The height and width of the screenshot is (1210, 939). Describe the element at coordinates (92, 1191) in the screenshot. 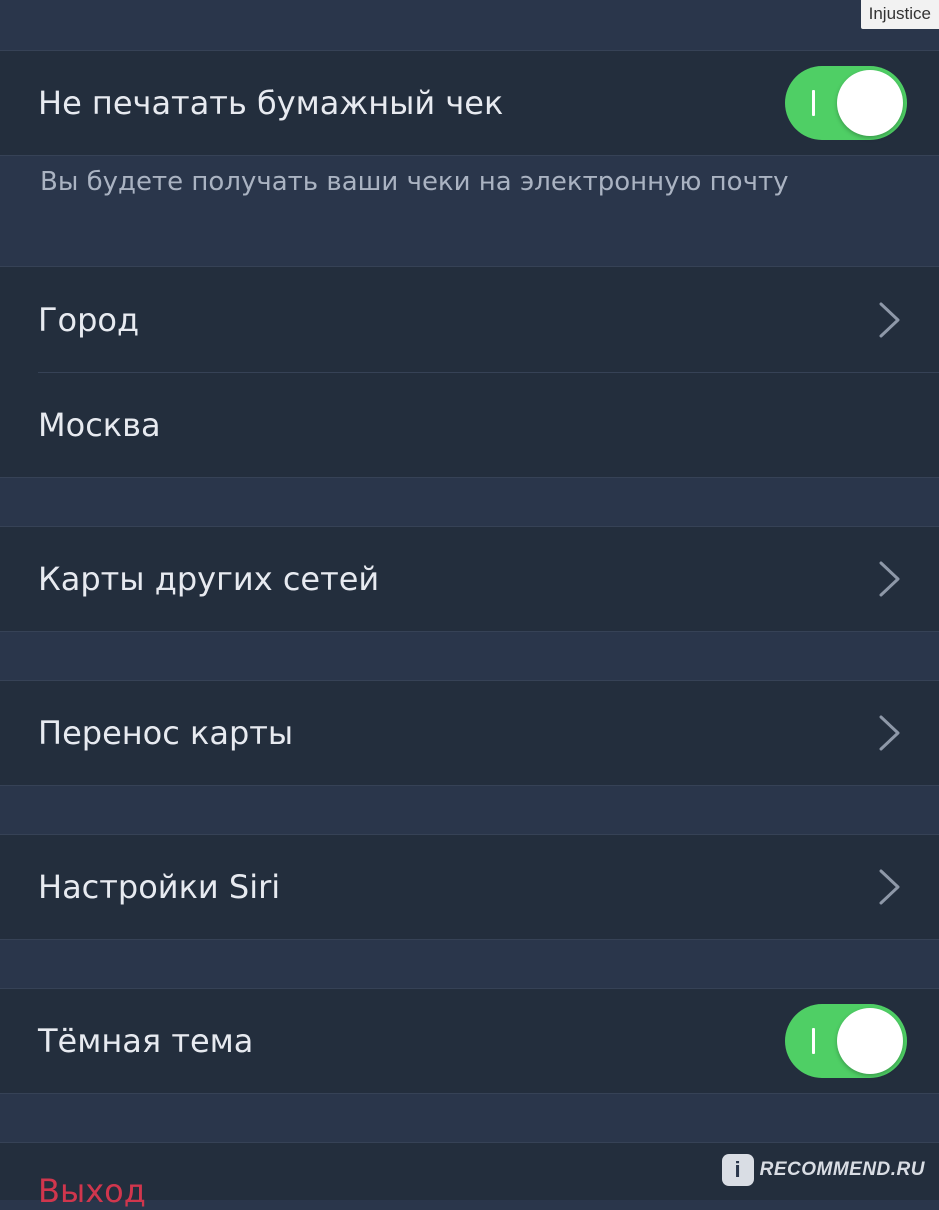

I see `logout-button: Выход` at that location.